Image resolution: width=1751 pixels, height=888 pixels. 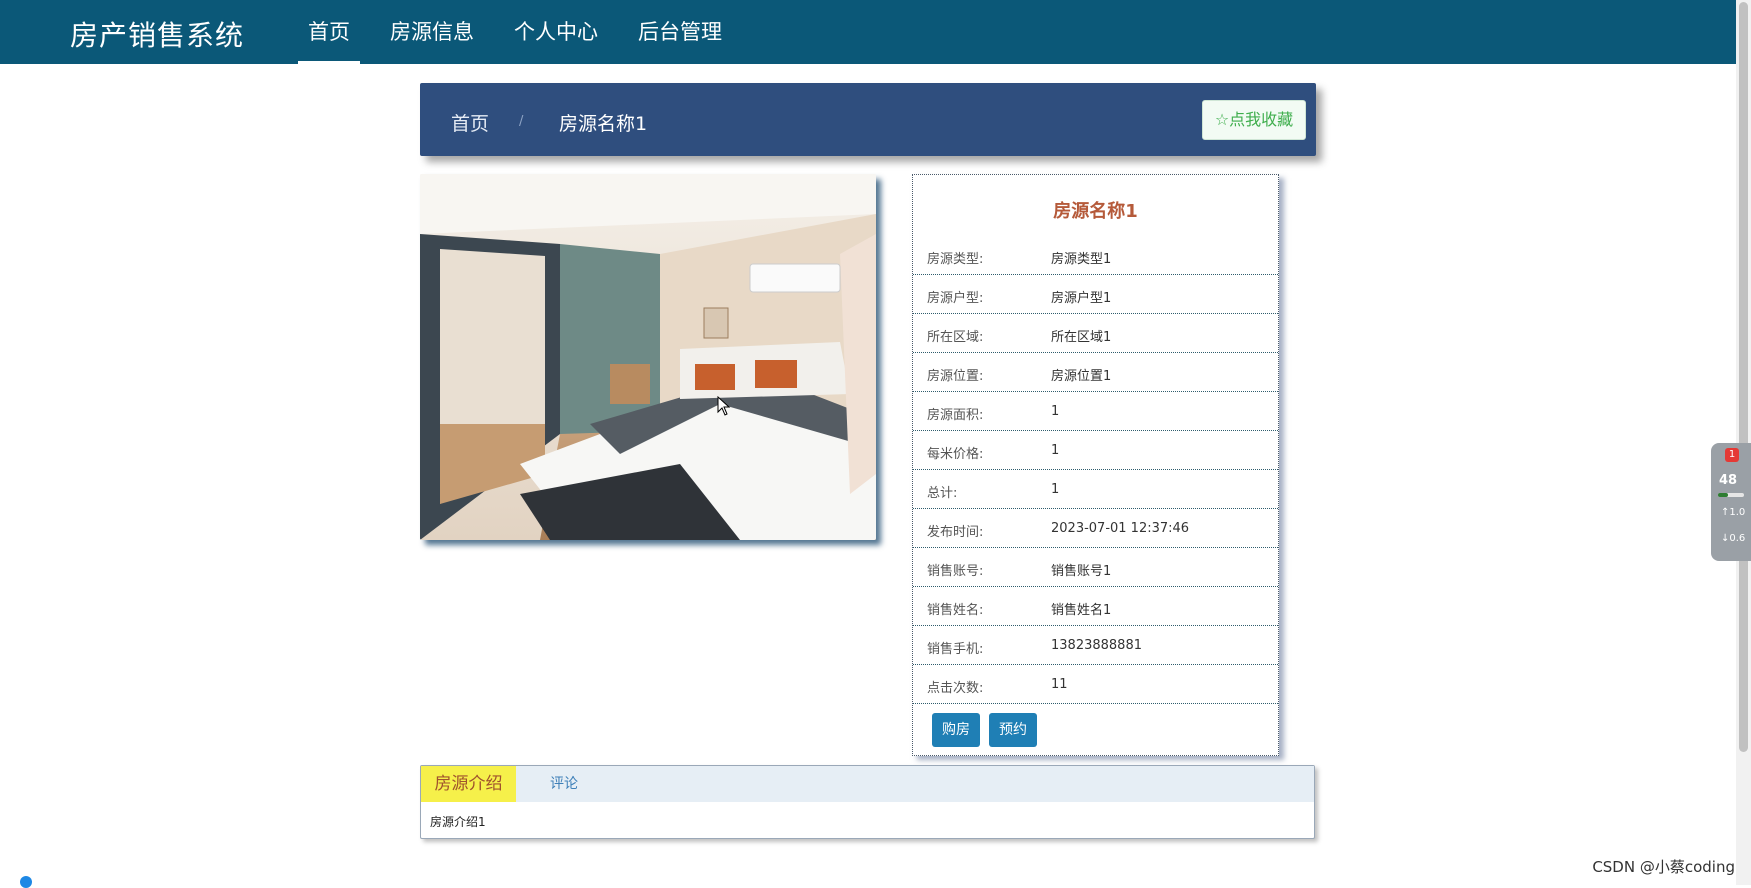 What do you see at coordinates (1081, 259) in the screenshot?
I see `detail-value: 房源类型1` at bounding box center [1081, 259].